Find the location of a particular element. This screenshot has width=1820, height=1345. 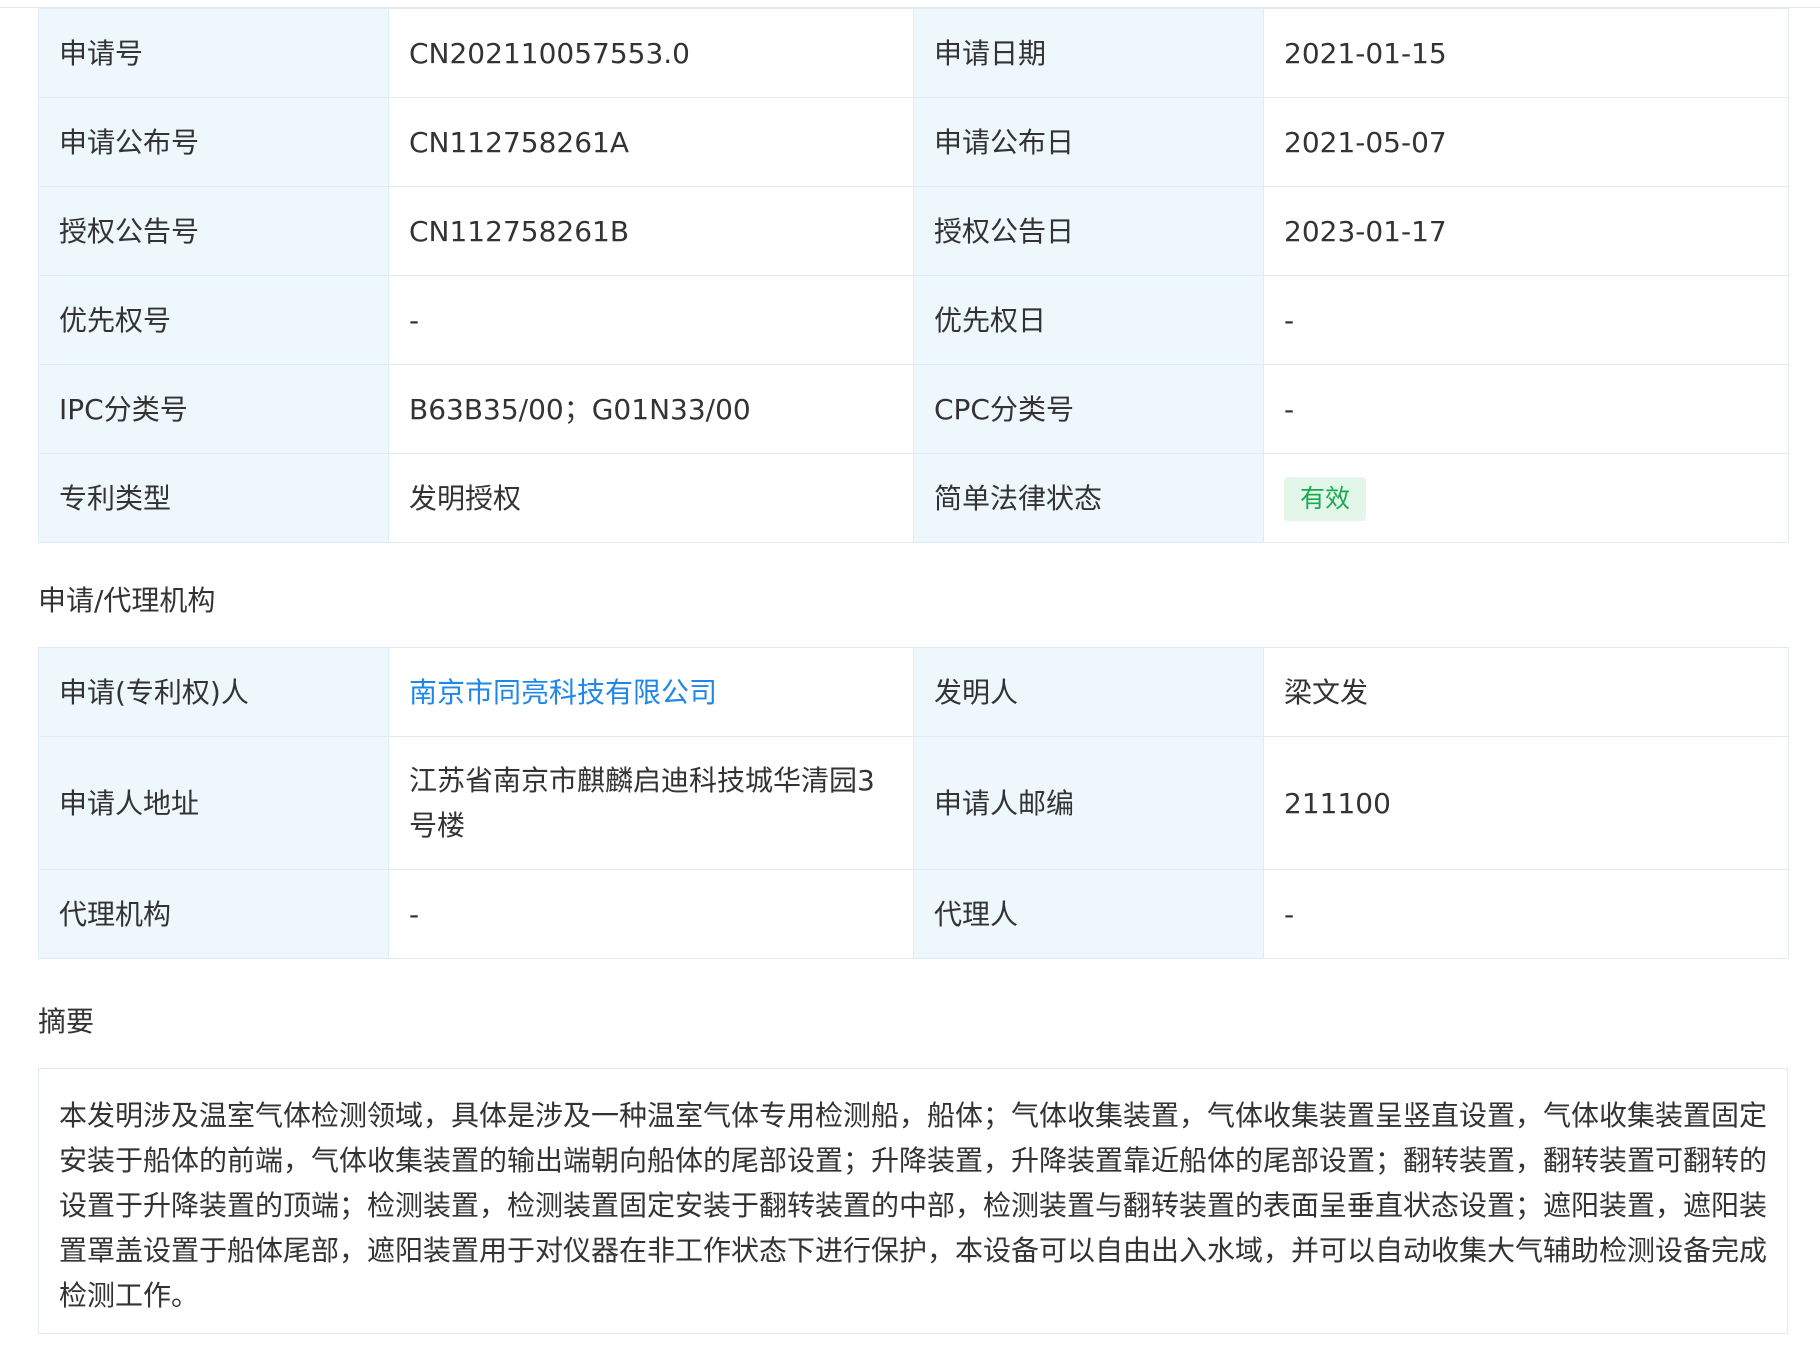

application-number-value: CN202110057553.0 is located at coordinates (651, 53).